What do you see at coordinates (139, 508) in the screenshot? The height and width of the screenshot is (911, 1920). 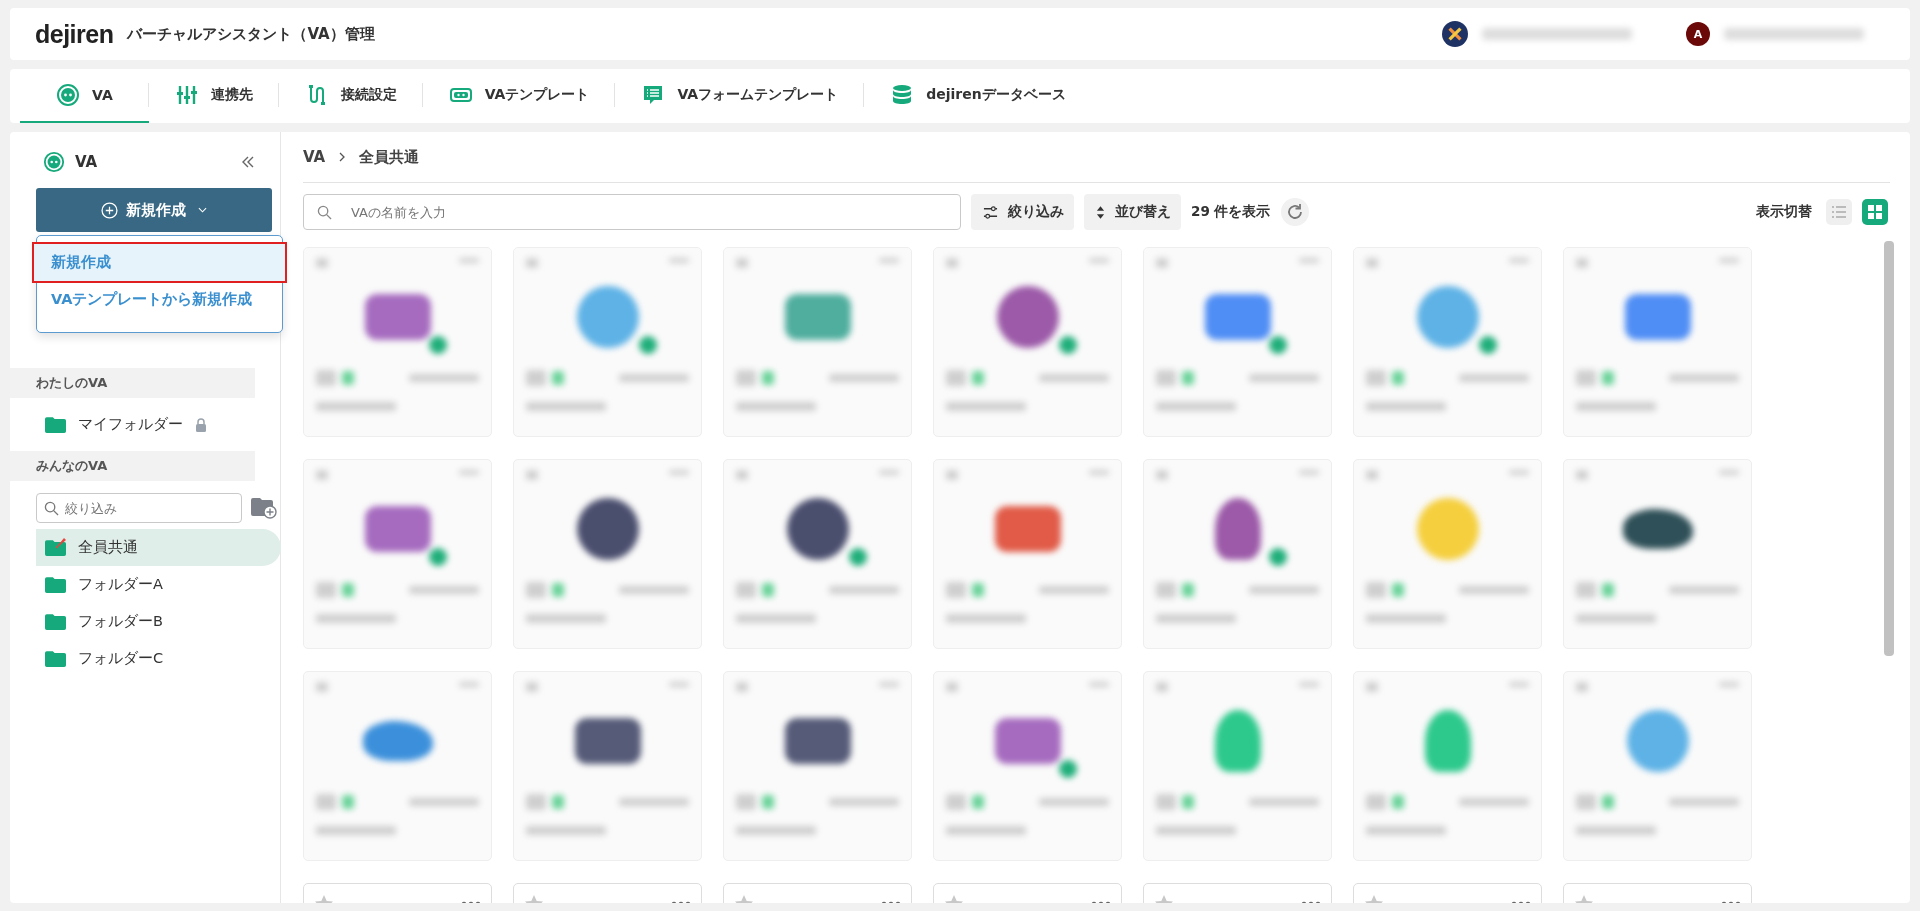 I see `filter-field: 絞り込み` at bounding box center [139, 508].